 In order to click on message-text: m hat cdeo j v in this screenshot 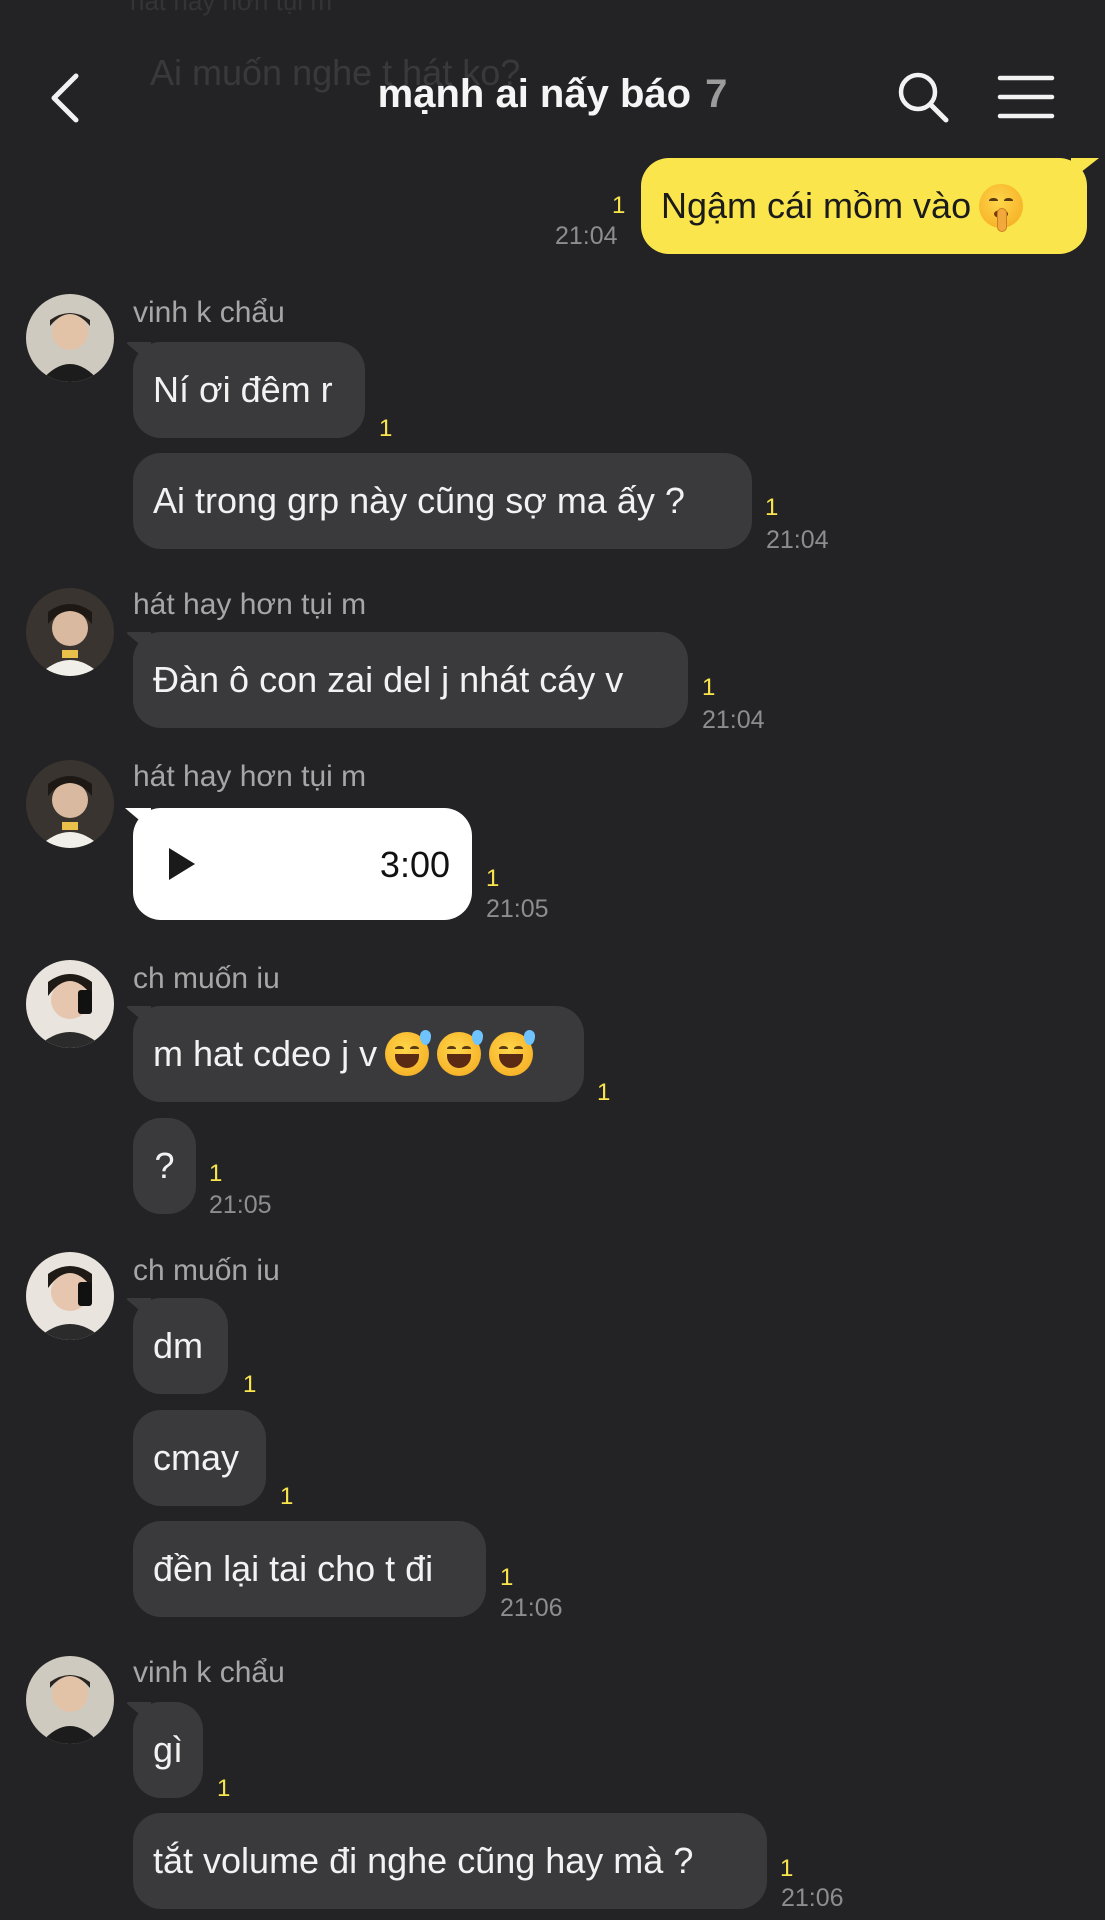, I will do `click(265, 1053)`.